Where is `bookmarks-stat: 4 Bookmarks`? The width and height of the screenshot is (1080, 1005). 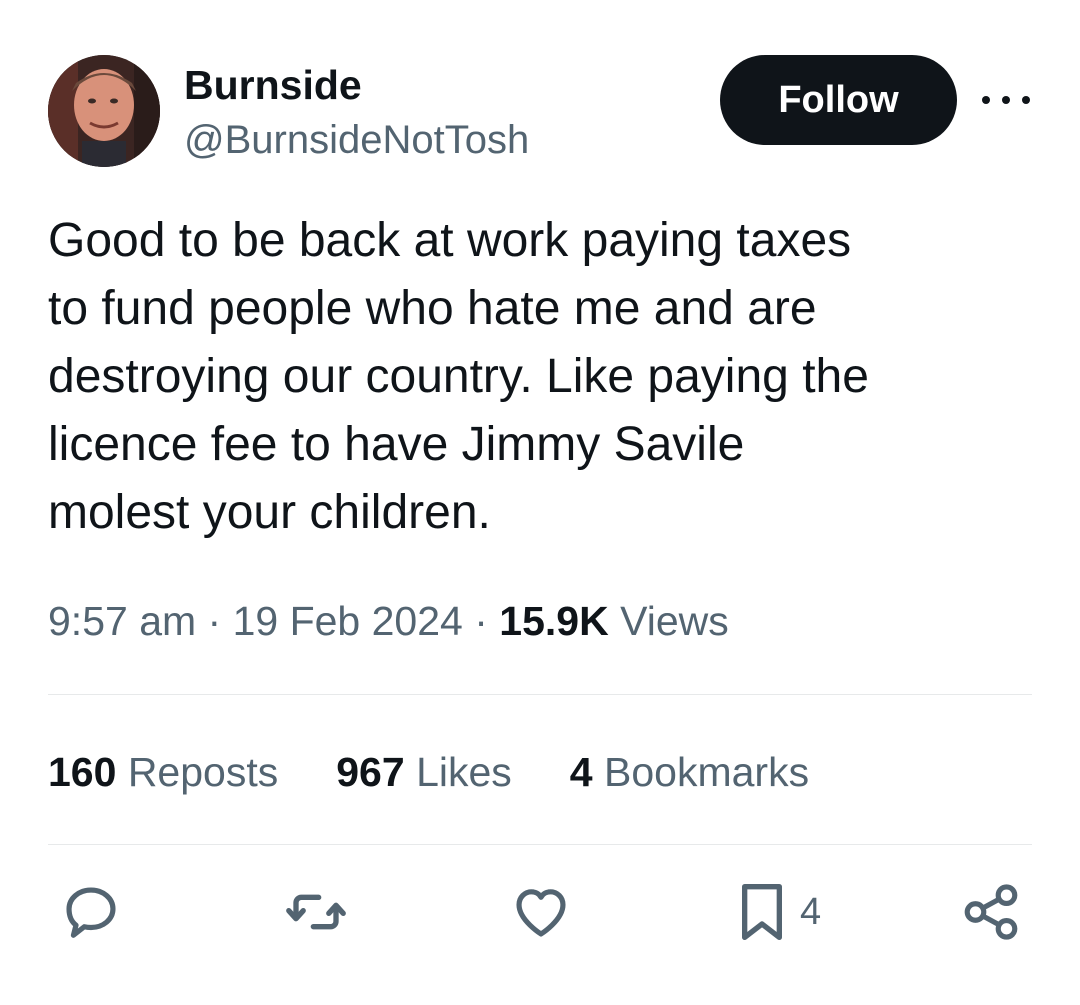
bookmarks-stat: 4 Bookmarks is located at coordinates (689, 772).